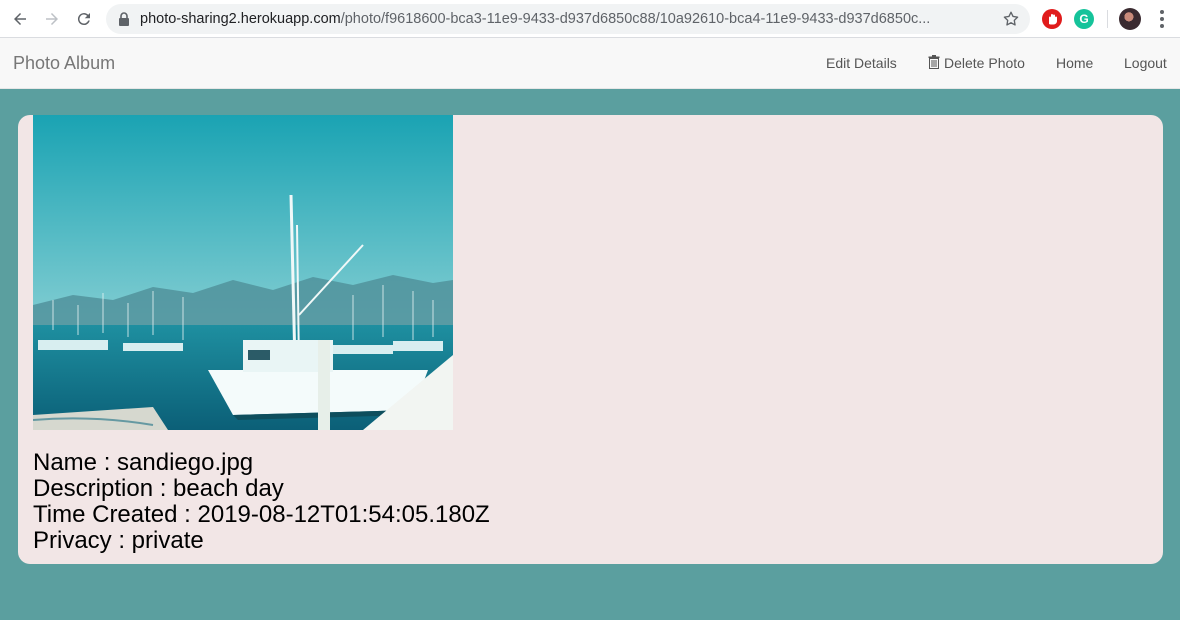 The height and width of the screenshot is (620, 1180). I want to click on profile-avatar, so click(1130, 19).